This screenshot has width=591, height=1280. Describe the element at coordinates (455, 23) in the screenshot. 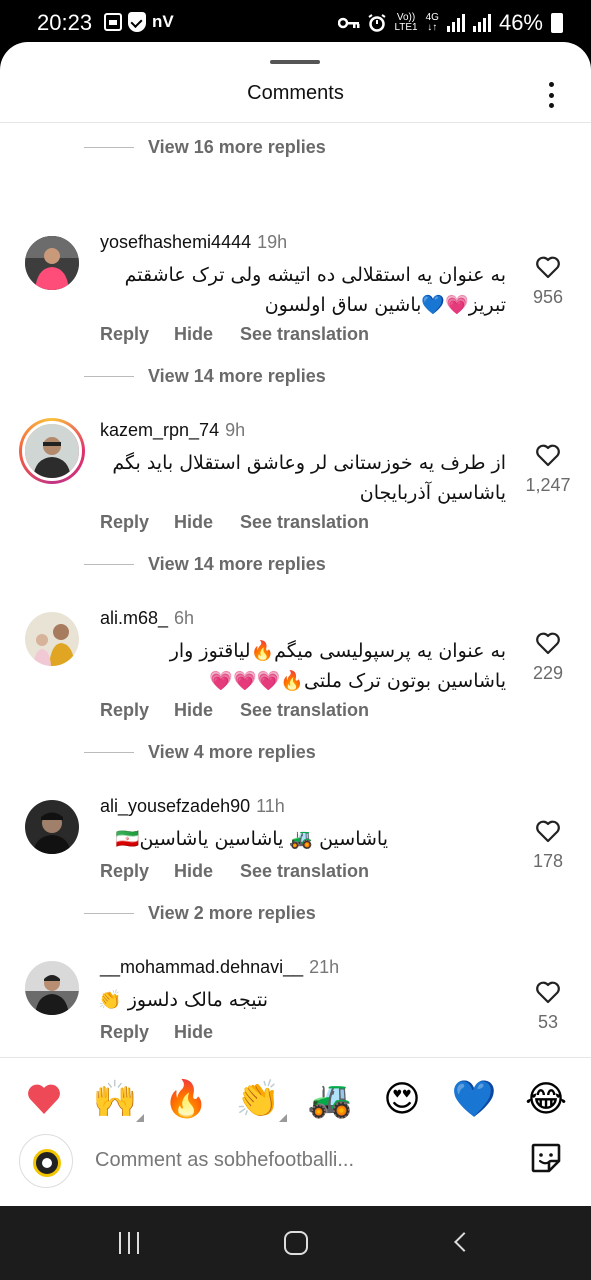

I see `signal-icon` at that location.